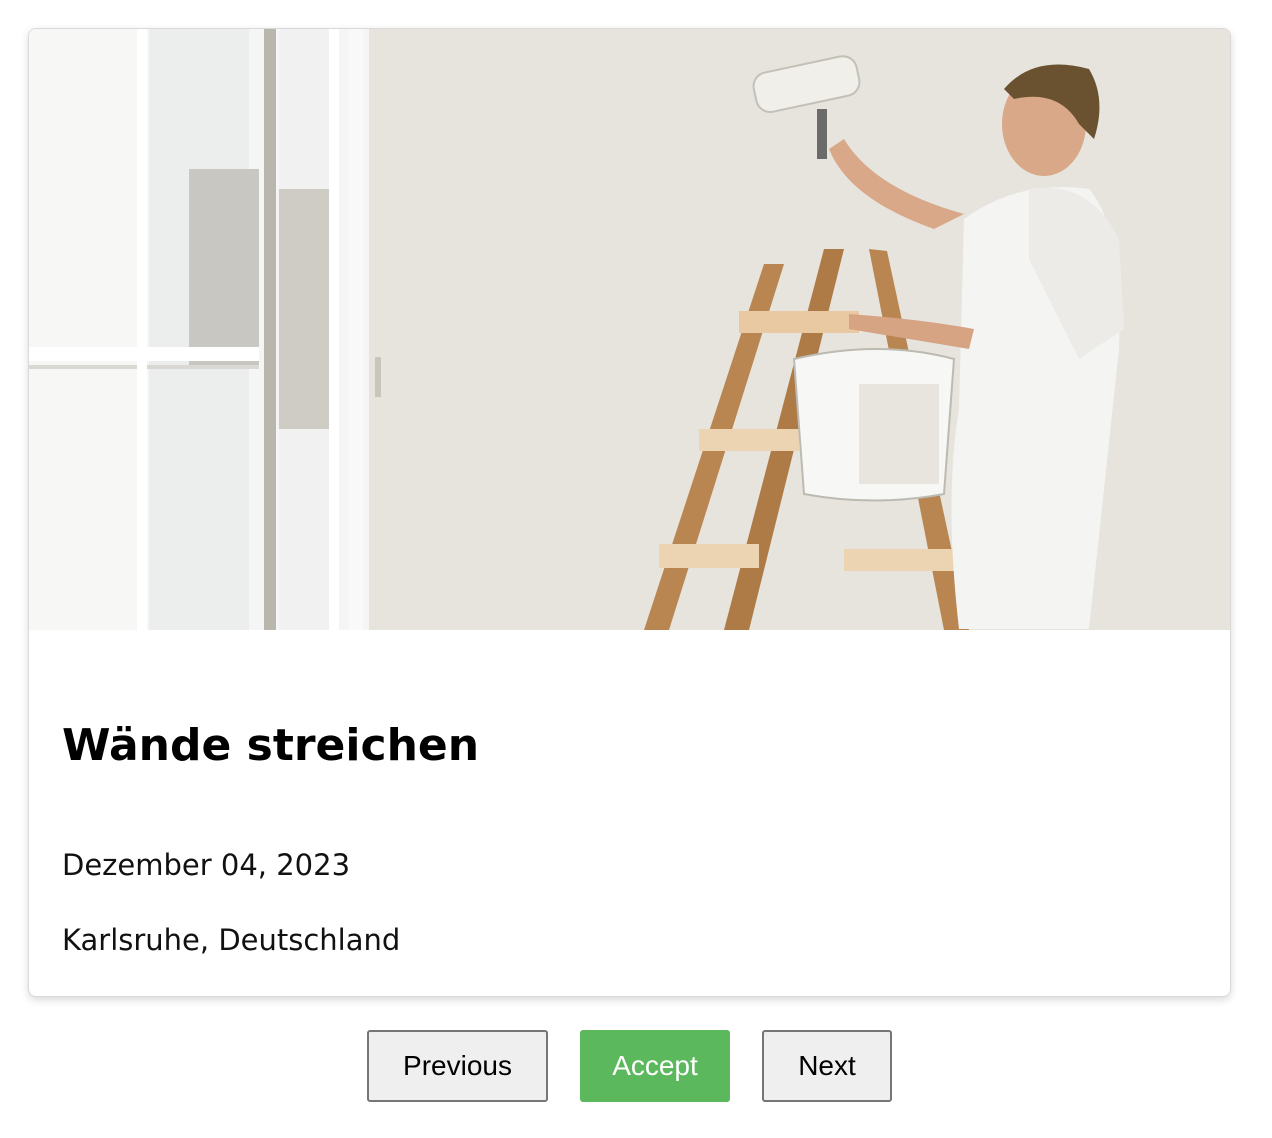  I want to click on job-date: Dezember 04, 2023, so click(206, 865).